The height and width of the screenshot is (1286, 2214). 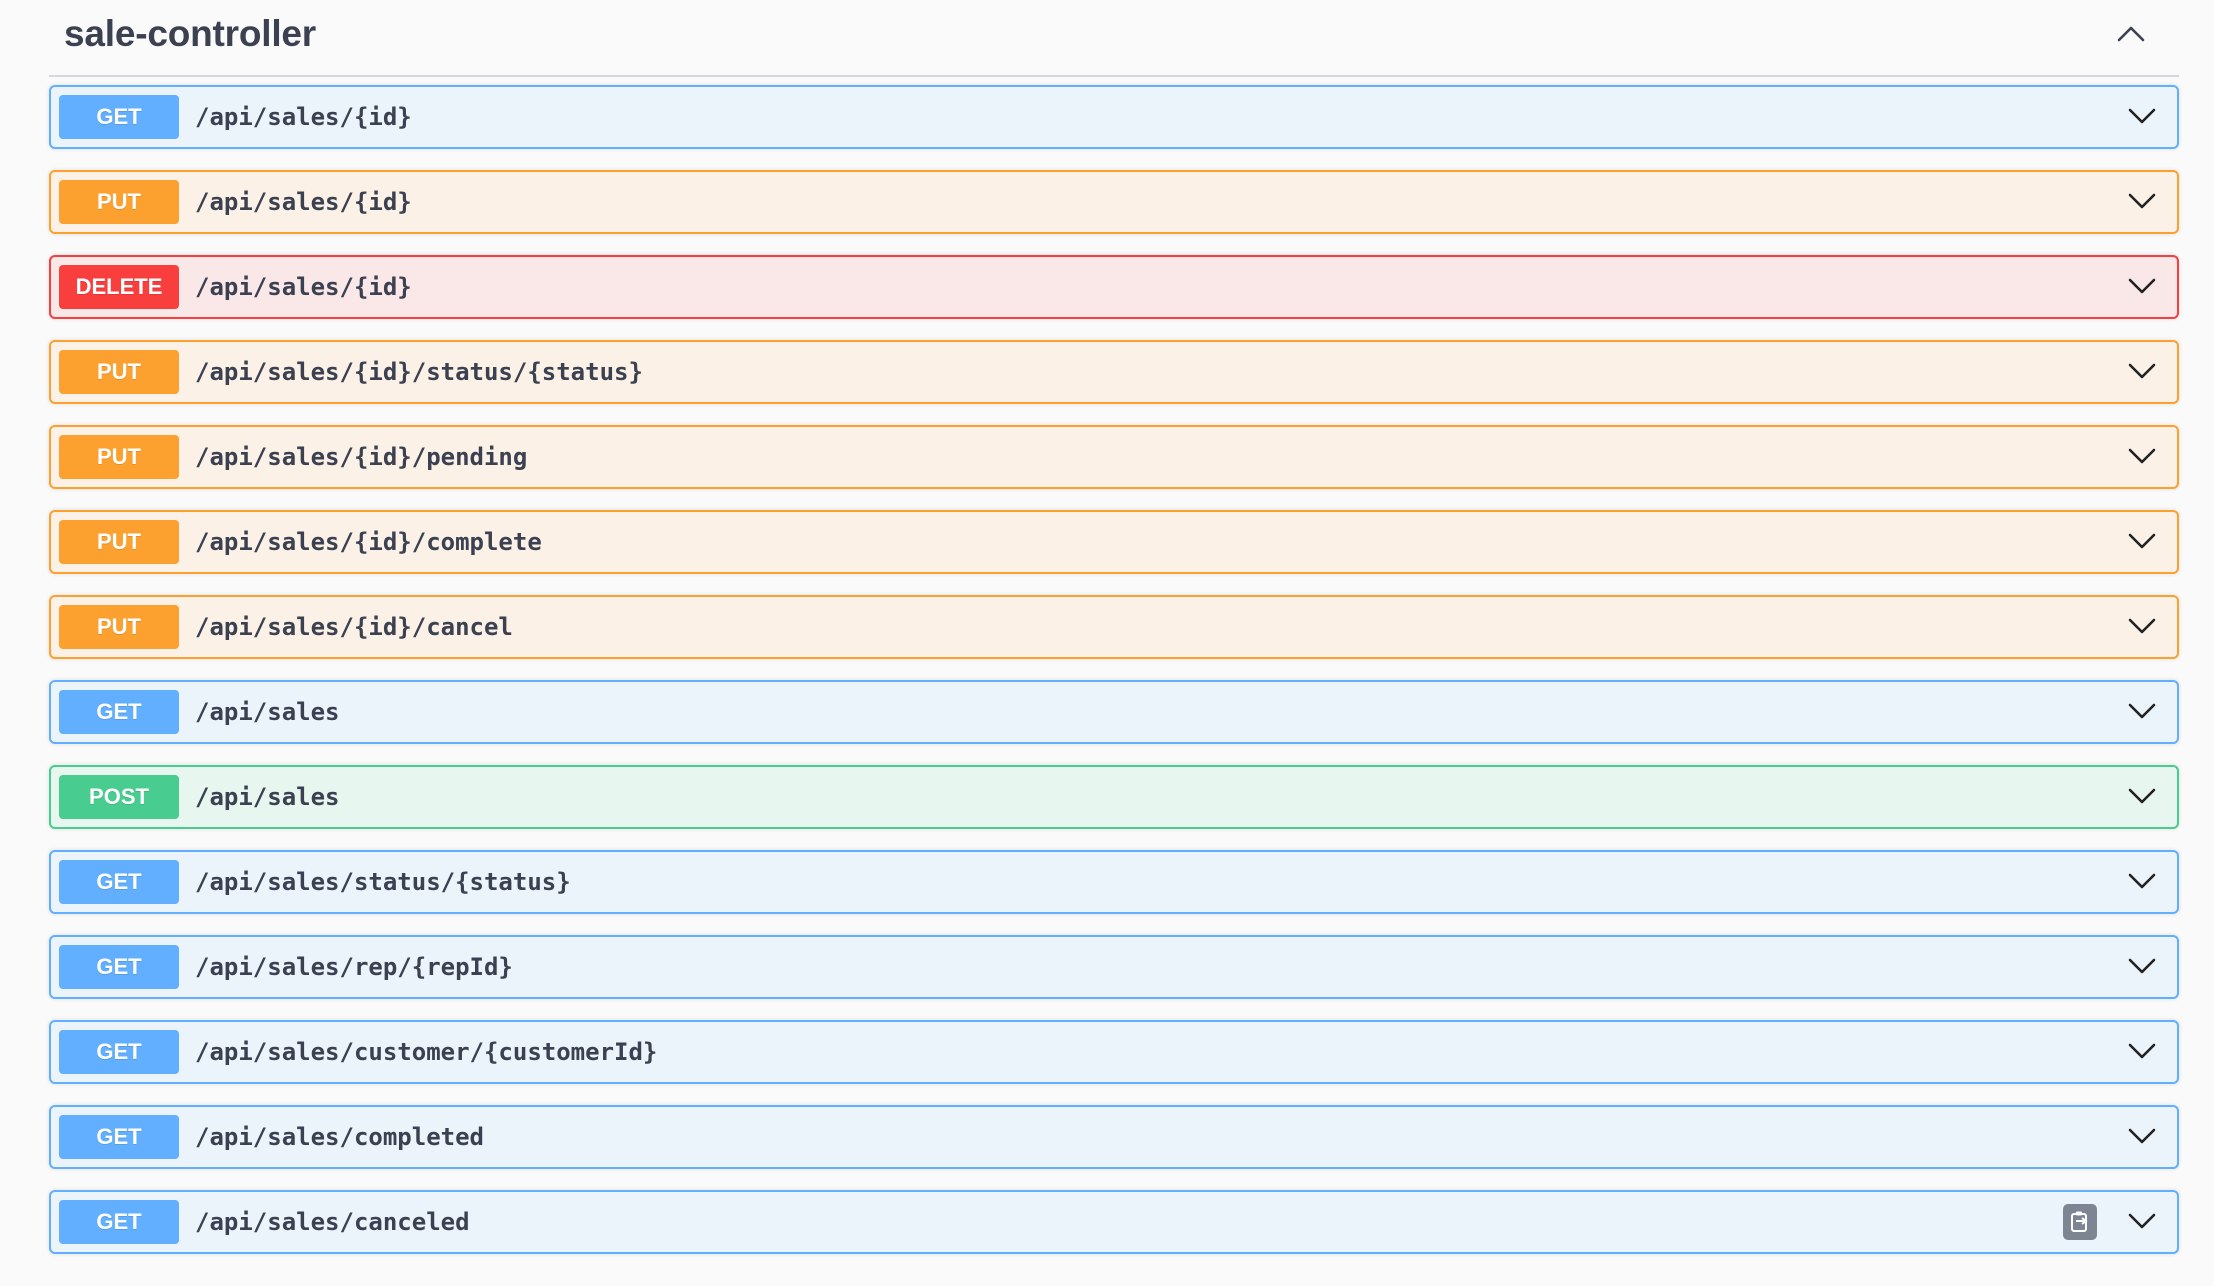 I want to click on method-badge: POST, so click(x=119, y=797).